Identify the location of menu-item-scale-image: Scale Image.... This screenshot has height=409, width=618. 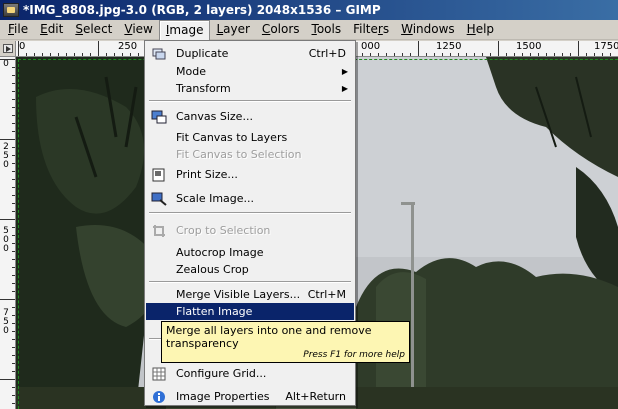
(250, 198).